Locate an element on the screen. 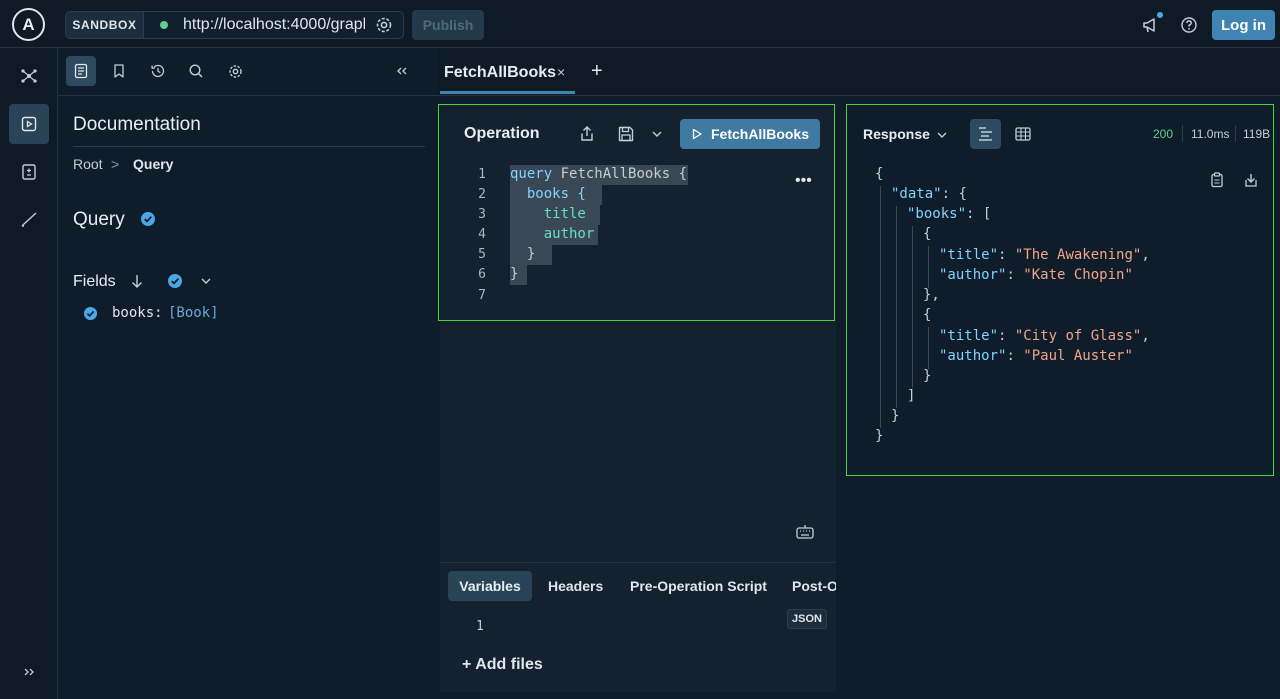 The height and width of the screenshot is (699, 1280). field-name: books: is located at coordinates (137, 313).